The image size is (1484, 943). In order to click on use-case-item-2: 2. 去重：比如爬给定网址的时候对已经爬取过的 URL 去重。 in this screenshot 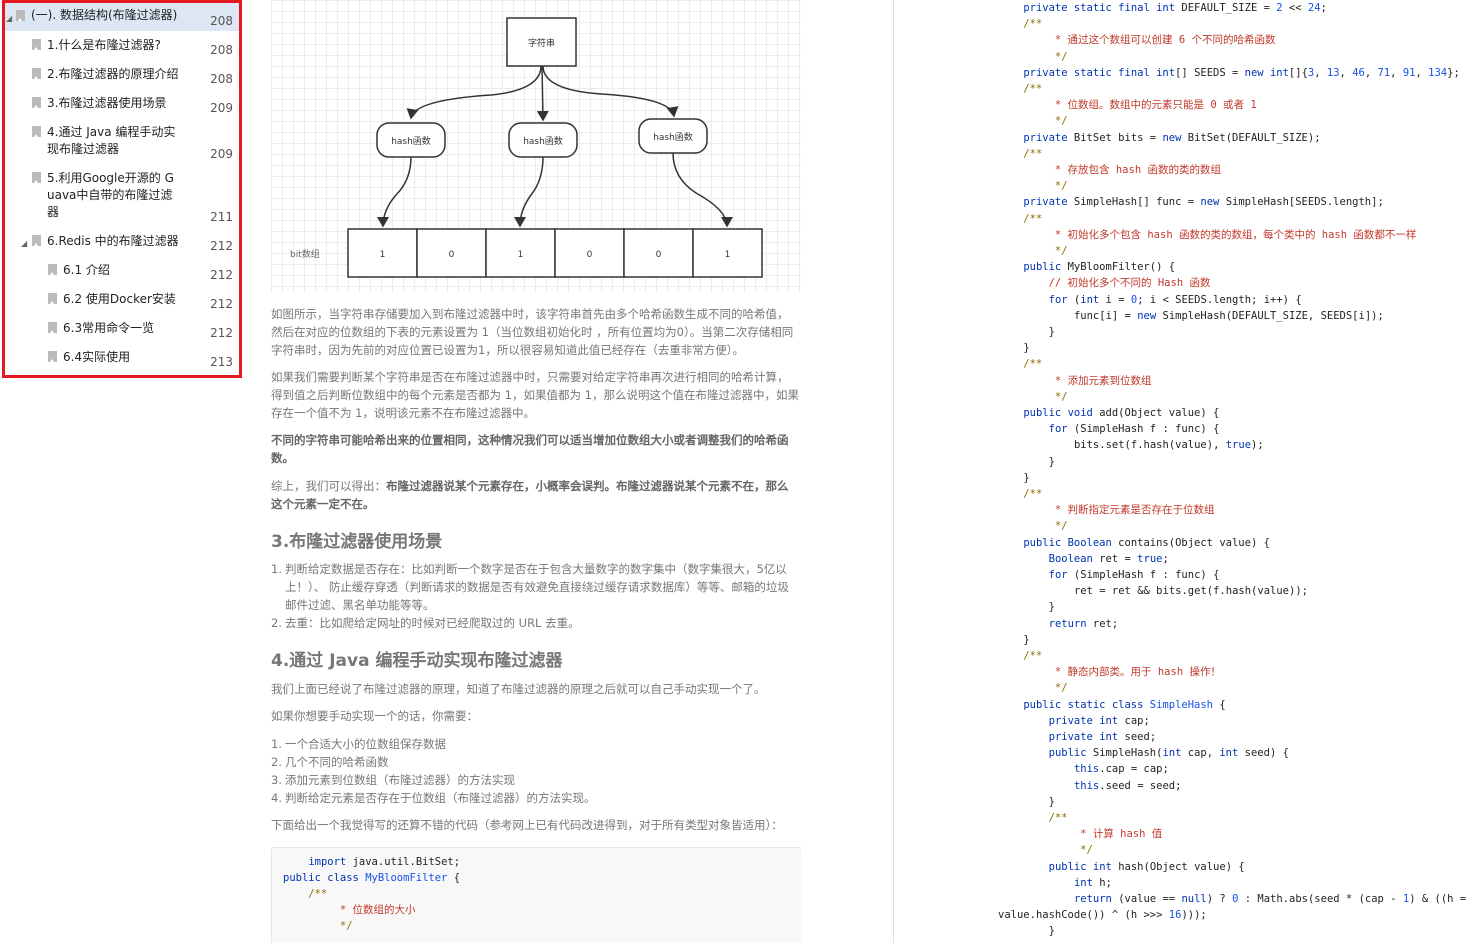, I will do `click(425, 623)`.